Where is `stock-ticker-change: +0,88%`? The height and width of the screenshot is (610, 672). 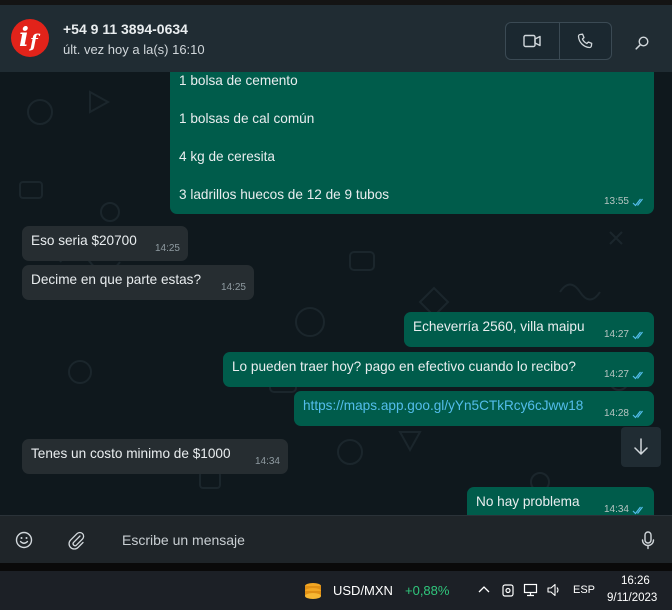 stock-ticker-change: +0,88% is located at coordinates (427, 590).